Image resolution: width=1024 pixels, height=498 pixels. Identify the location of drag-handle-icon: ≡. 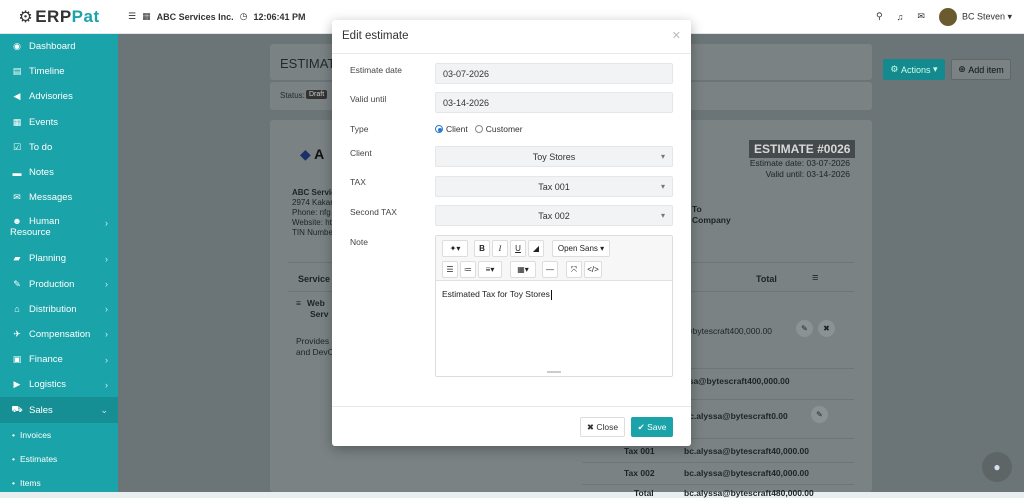
(298, 303).